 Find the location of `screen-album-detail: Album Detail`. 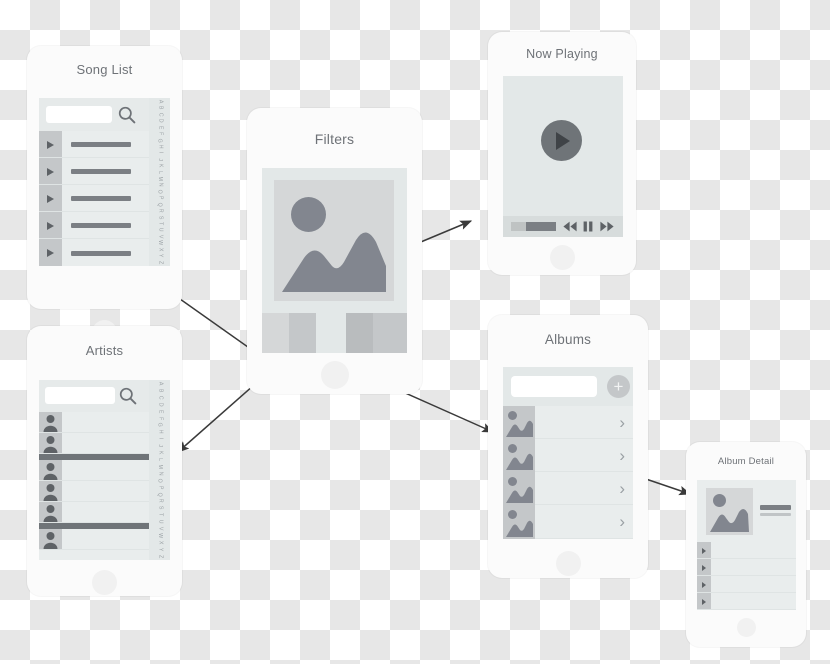

screen-album-detail: Album Detail is located at coordinates (746, 544).